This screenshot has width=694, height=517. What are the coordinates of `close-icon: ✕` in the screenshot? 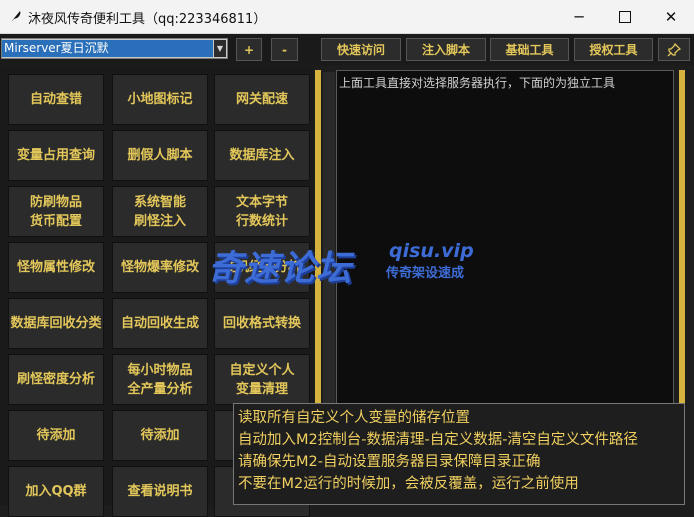 It's located at (671, 16).